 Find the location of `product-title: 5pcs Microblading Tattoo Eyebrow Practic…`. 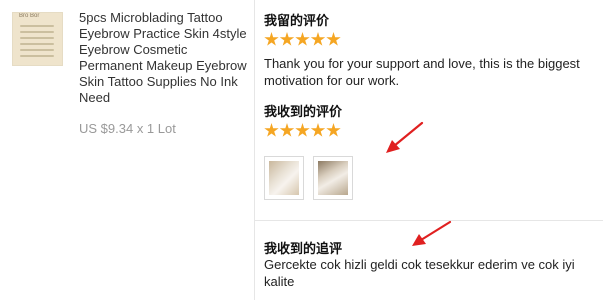

product-title: 5pcs Microblading Tattoo Eyebrow Practic… is located at coordinates (164, 58).